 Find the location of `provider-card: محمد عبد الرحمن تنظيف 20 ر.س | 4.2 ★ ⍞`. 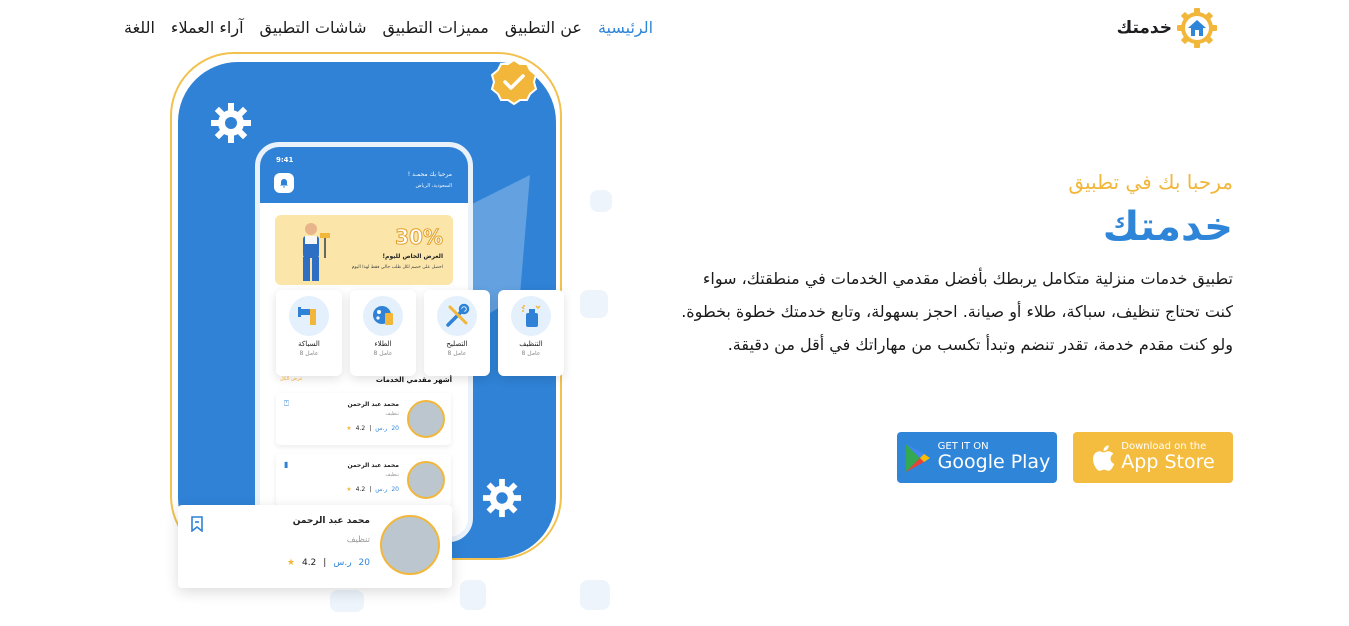

provider-card: محمد عبد الرحمن تنظيف 20 ر.س | 4.2 ★ ⍞ is located at coordinates (363, 419).